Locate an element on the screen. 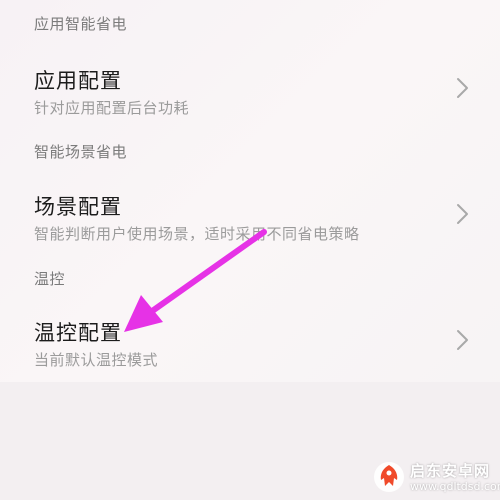  section-header-thermal-control: 温控 is located at coordinates (50, 279).